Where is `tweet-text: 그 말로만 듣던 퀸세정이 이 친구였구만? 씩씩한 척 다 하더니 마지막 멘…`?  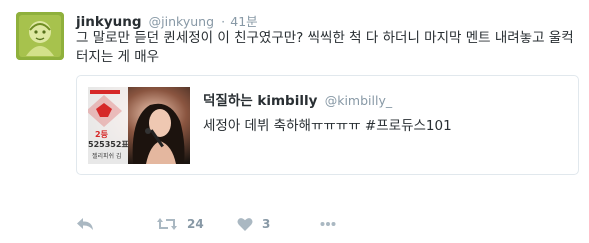 tweet-text: 그 말로만 듣던 퀸세정이 이 친구였구만? 씩씩한 척 다 하더니 마지막 멘… is located at coordinates (325, 47).